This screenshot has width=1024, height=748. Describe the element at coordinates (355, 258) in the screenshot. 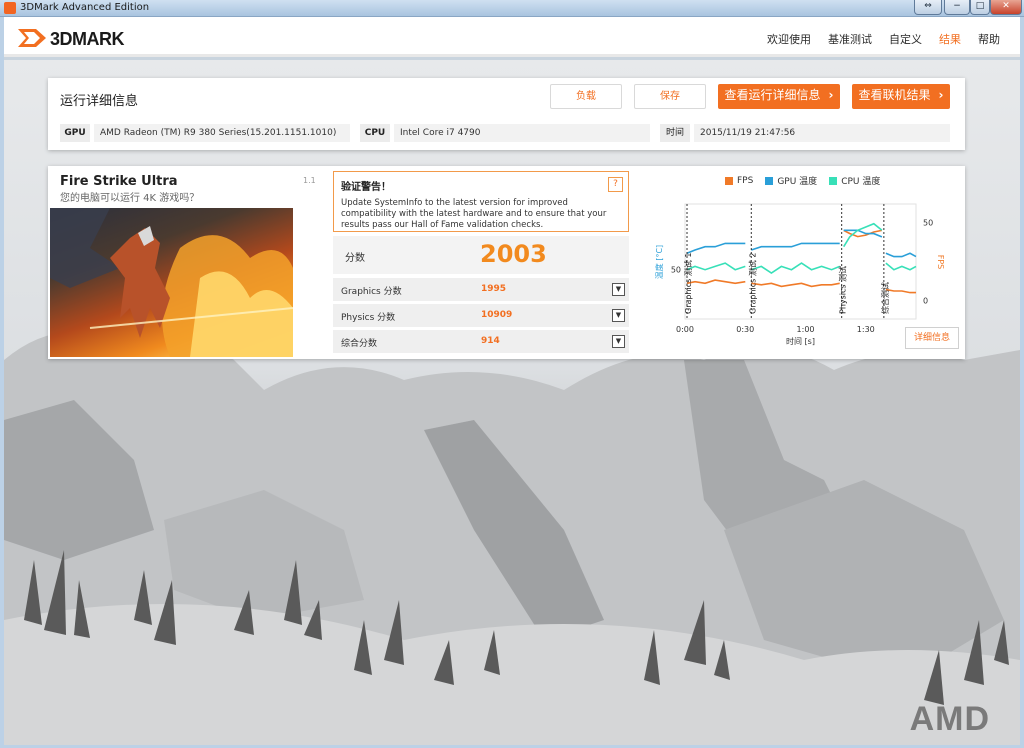

I see `score-label: 分数` at that location.